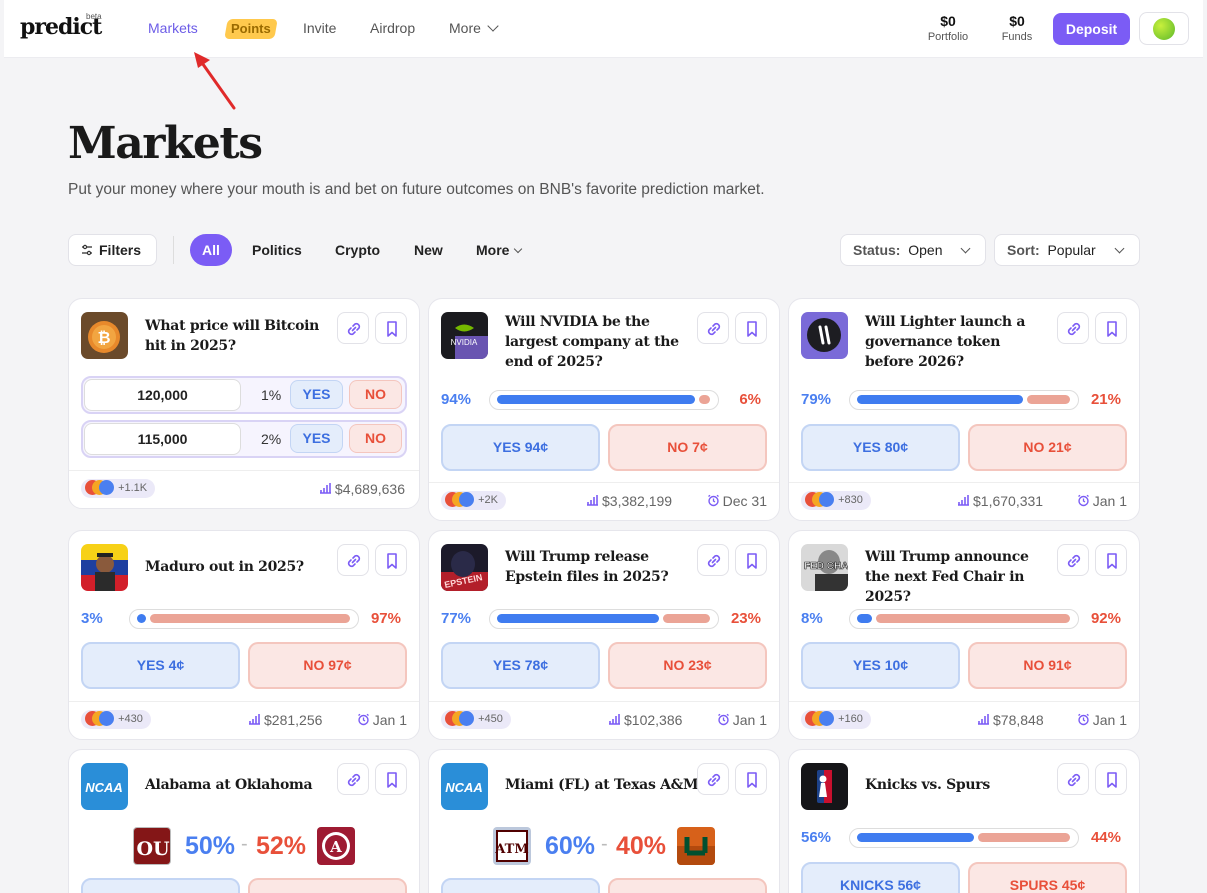  What do you see at coordinates (237, 567) in the screenshot?
I see `market-title: Maduro out in 2025?` at bounding box center [237, 567].